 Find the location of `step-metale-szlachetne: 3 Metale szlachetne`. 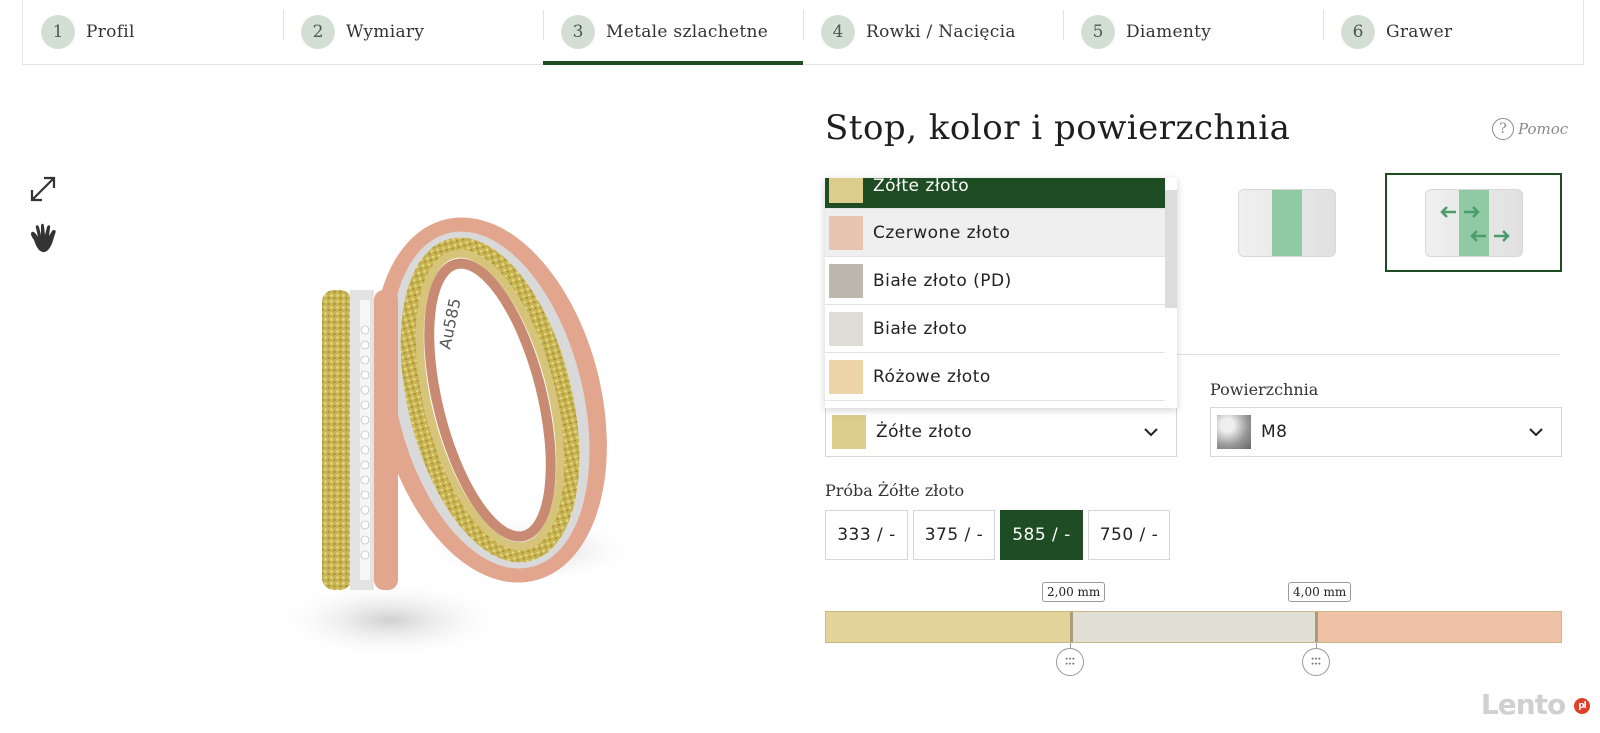

step-metale-szlachetne: 3 Metale szlachetne is located at coordinates (673, 32).